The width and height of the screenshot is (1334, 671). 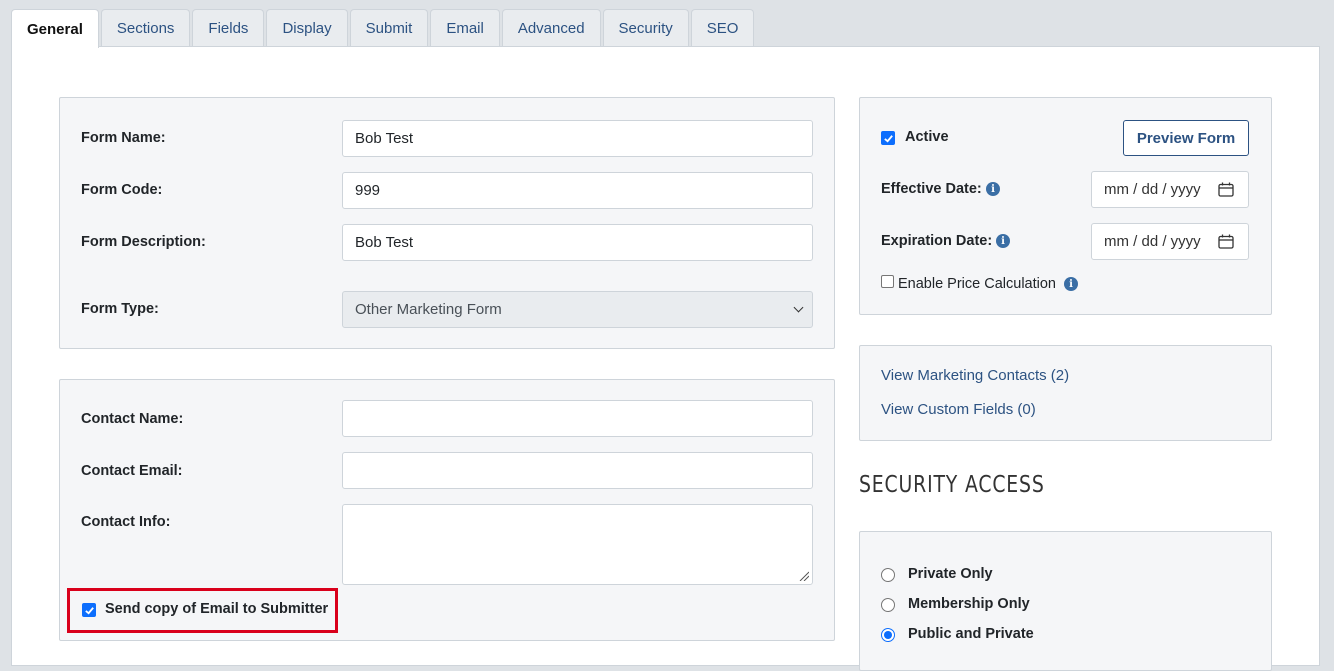 I want to click on price-calculation-checkbox, so click(x=887, y=281).